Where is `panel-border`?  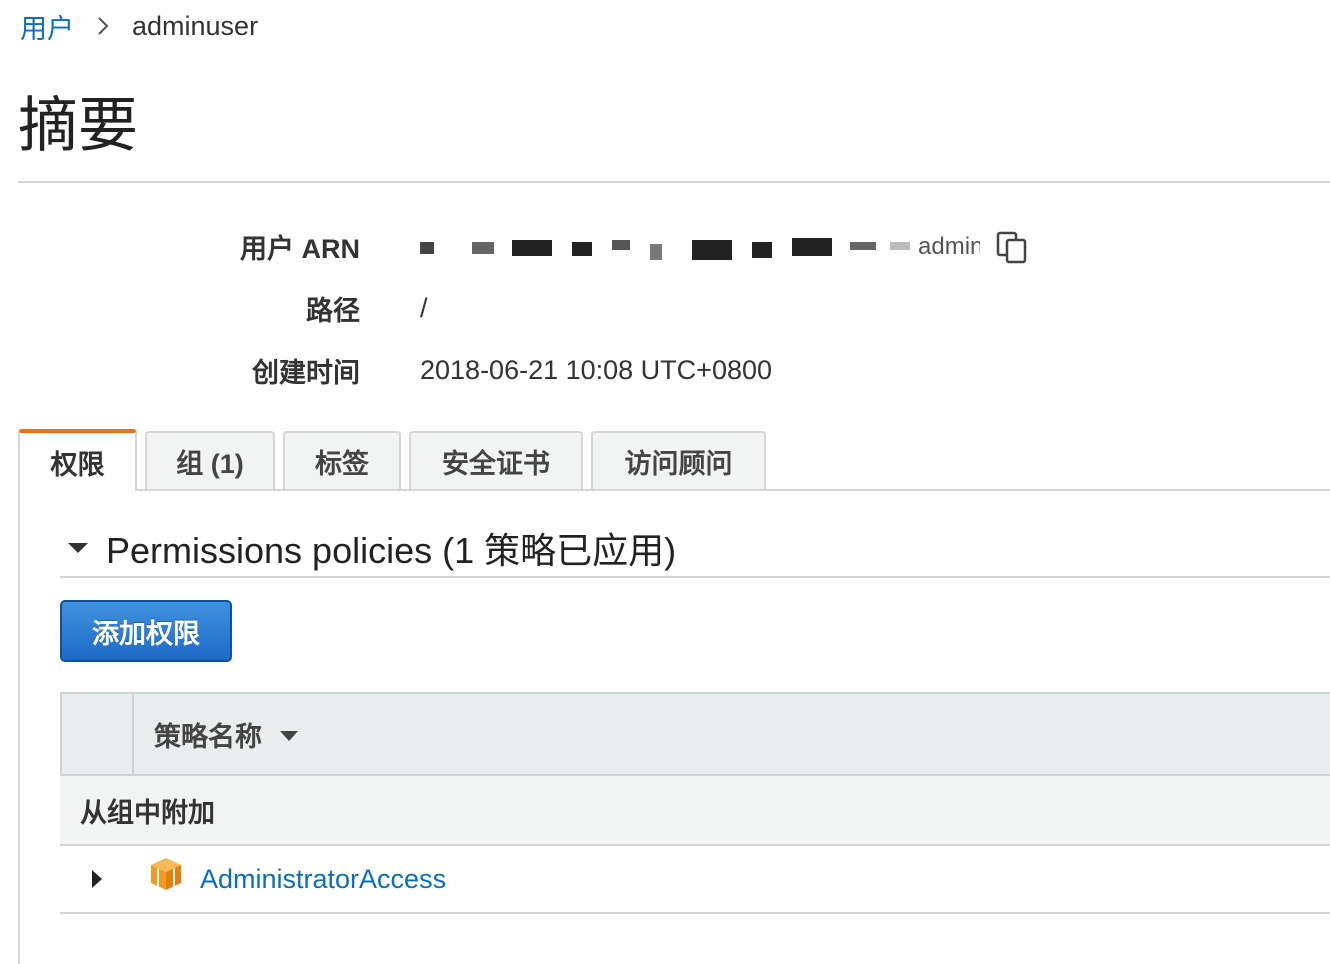
panel-border is located at coordinates (19, 727).